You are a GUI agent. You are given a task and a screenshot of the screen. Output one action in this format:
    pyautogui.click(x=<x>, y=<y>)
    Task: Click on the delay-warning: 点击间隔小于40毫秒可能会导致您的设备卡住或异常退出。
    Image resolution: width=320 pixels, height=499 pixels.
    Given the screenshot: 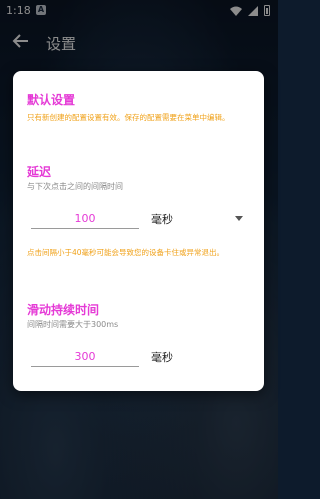 What is the action you would take?
    pyautogui.click(x=126, y=252)
    